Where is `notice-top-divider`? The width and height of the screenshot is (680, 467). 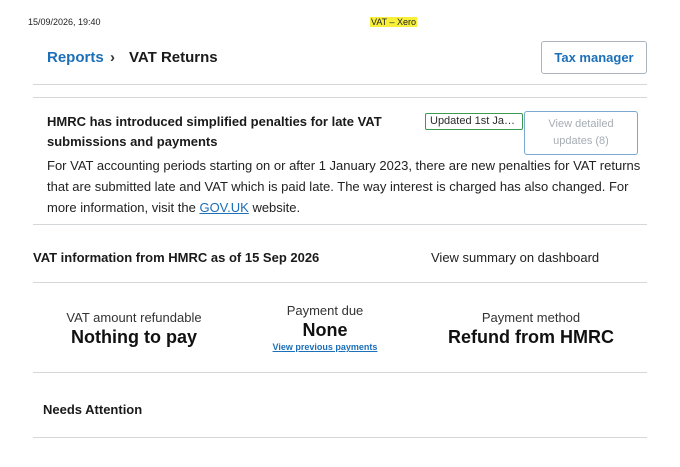
notice-top-divider is located at coordinates (340, 97).